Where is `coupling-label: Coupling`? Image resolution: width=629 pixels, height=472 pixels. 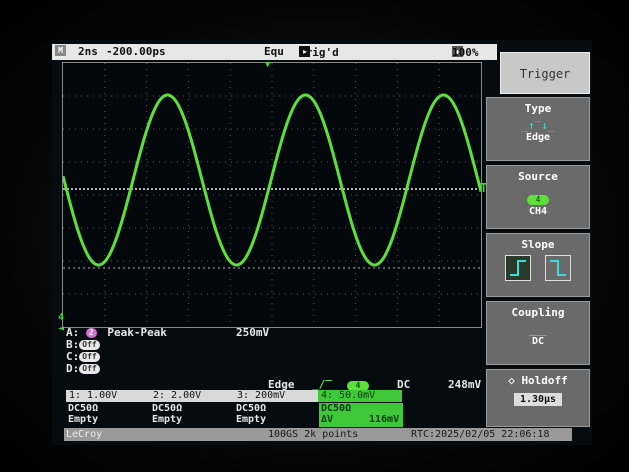
coupling-label: Coupling is located at coordinates (538, 312).